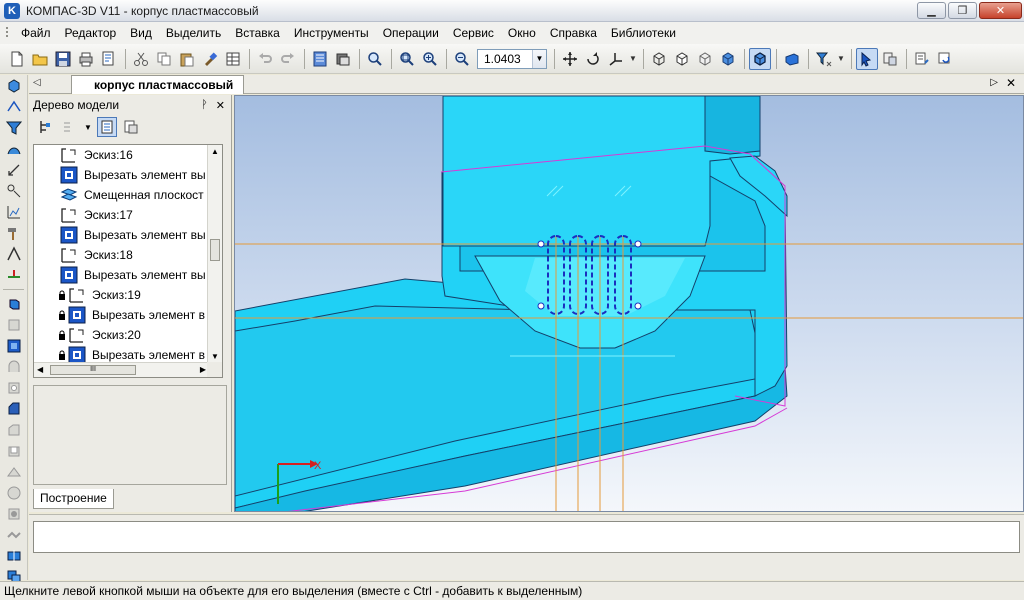 This screenshot has width=1024, height=600. I want to click on select-objects-button, so click(867, 58).